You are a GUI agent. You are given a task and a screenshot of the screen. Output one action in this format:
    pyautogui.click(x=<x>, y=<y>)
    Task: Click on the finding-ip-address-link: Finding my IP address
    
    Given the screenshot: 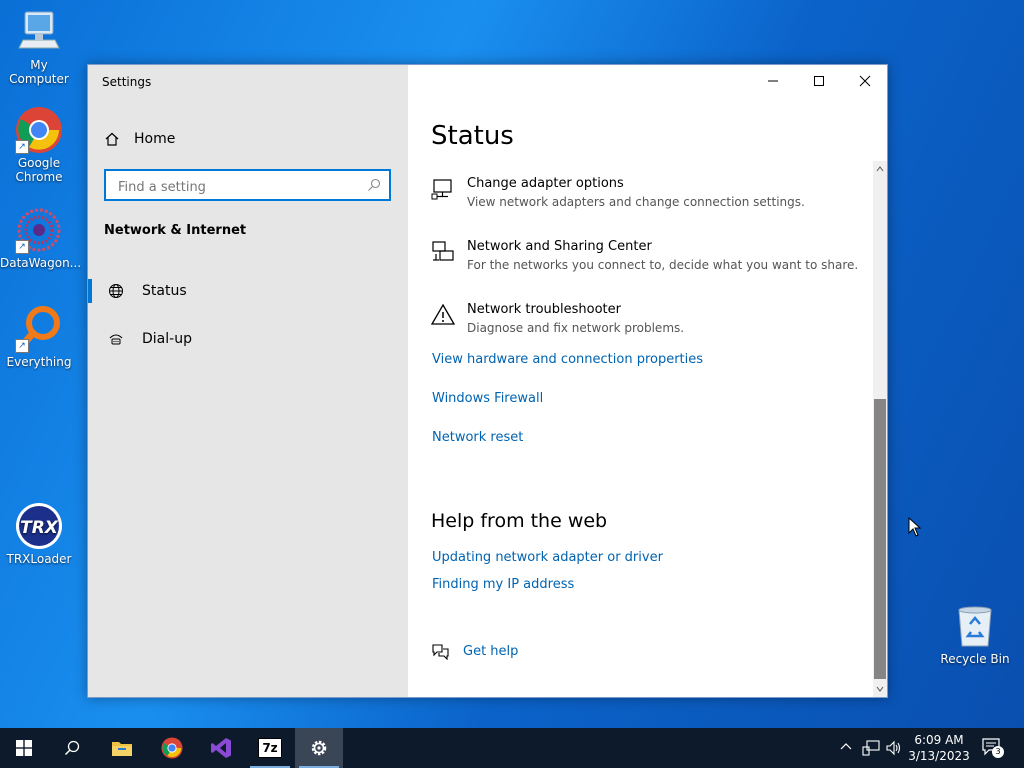 What is the action you would take?
    pyautogui.click(x=503, y=584)
    